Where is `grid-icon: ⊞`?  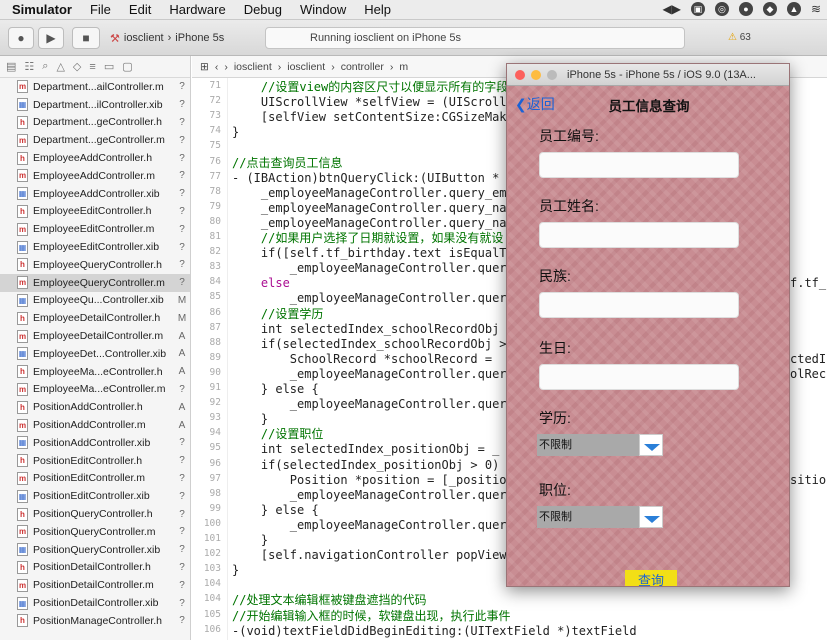
grid-icon: ⊞ is located at coordinates (204, 67).